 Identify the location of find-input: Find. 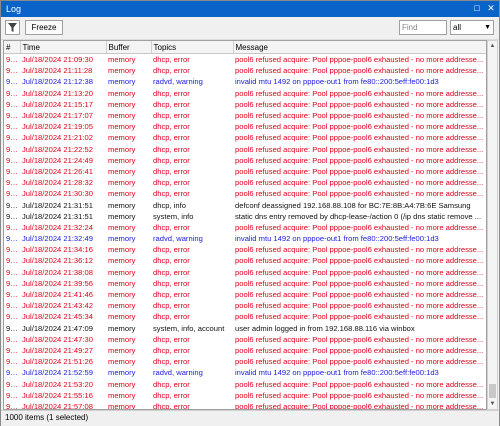
(423, 27).